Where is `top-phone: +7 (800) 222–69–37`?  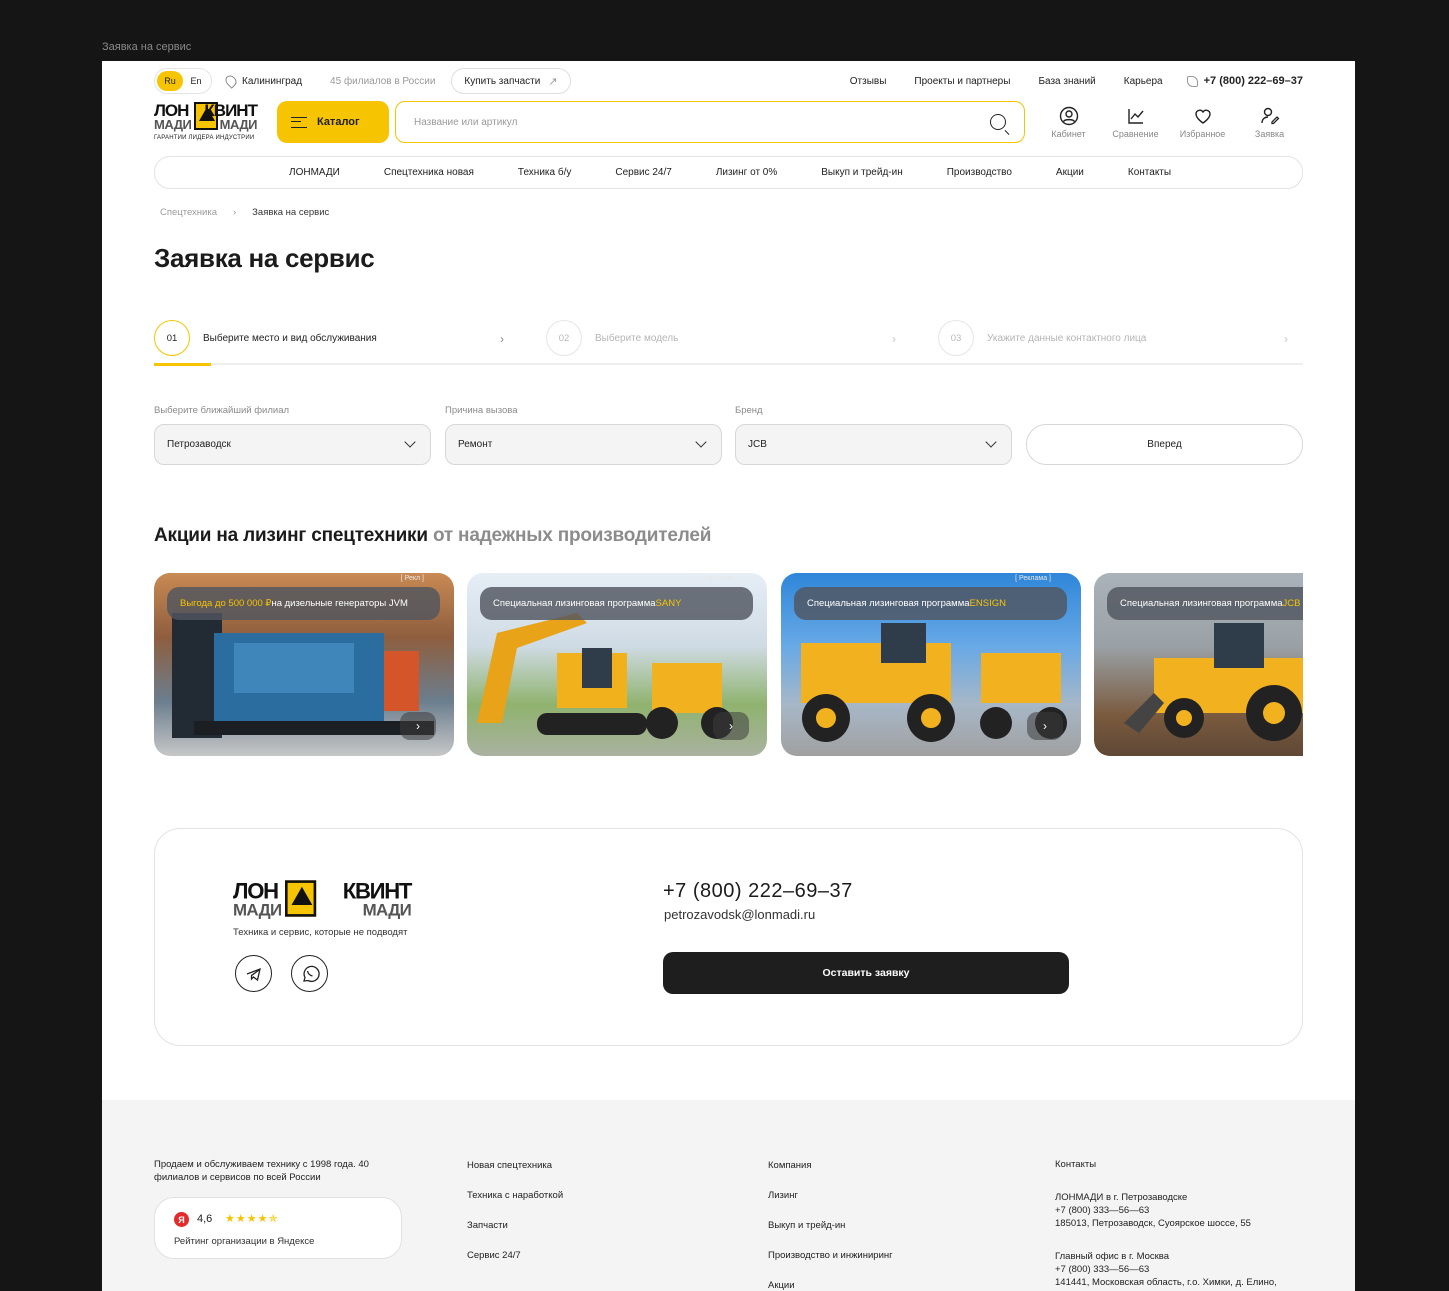 top-phone: +7 (800) 222–69–37 is located at coordinates (1244, 81).